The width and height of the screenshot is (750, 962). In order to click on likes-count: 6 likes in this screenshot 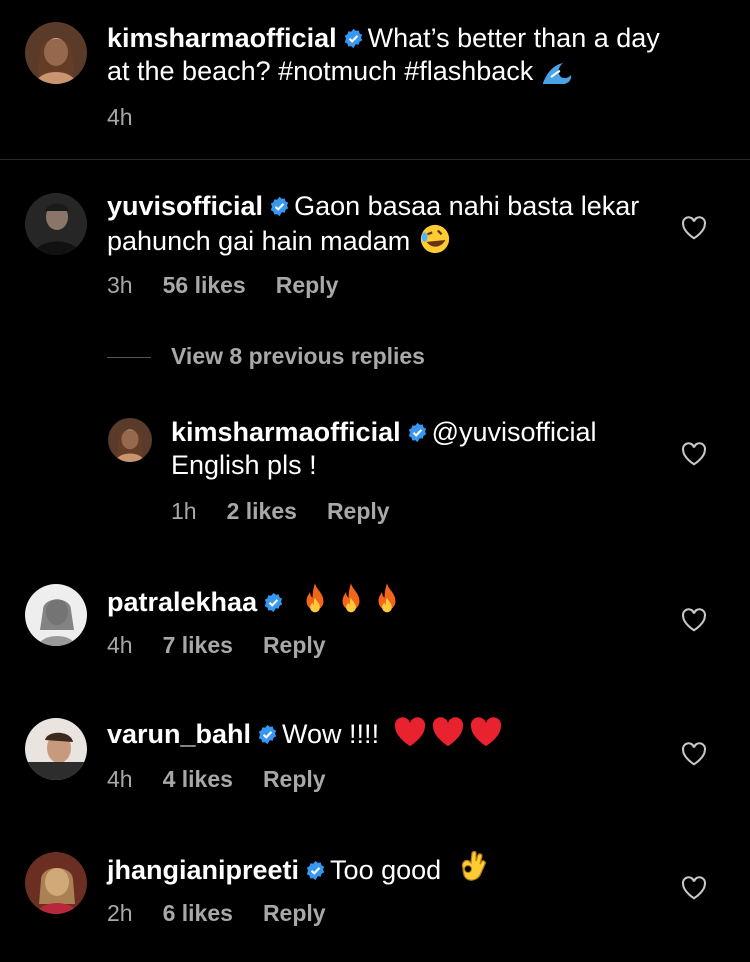, I will do `click(198, 913)`.